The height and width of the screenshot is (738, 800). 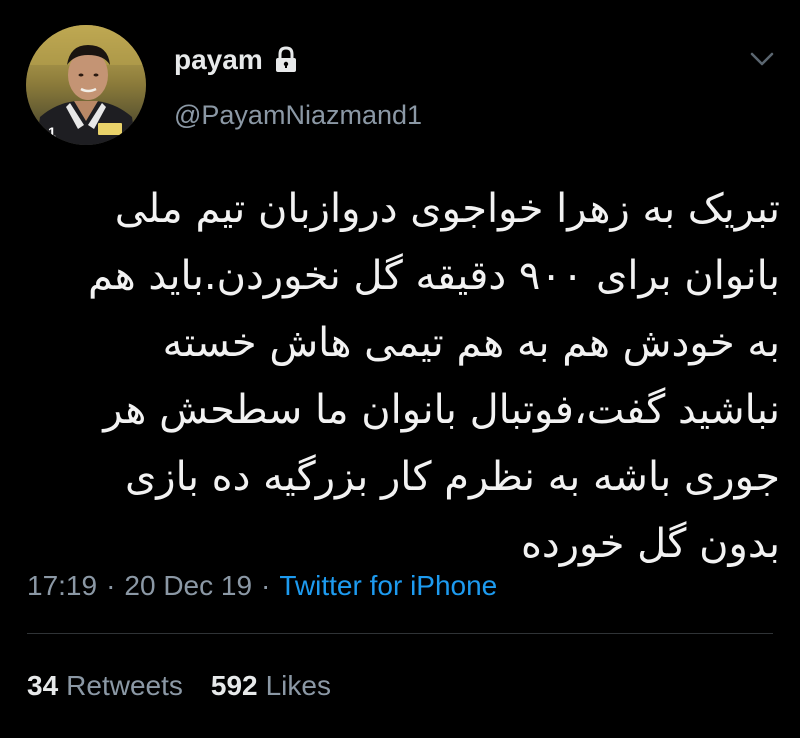 What do you see at coordinates (447, 209) in the screenshot?
I see `tweet-line: تبریک به زهرا خواجوی دروازبان تیم ملی` at bounding box center [447, 209].